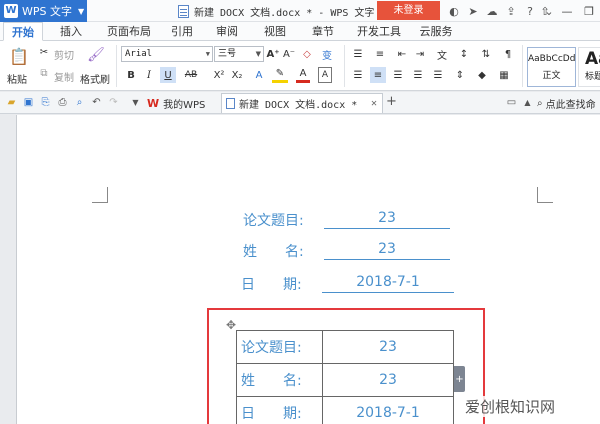  Describe the element at coordinates (227, 31) in the screenshot. I see `tab-review: 审阅` at that location.